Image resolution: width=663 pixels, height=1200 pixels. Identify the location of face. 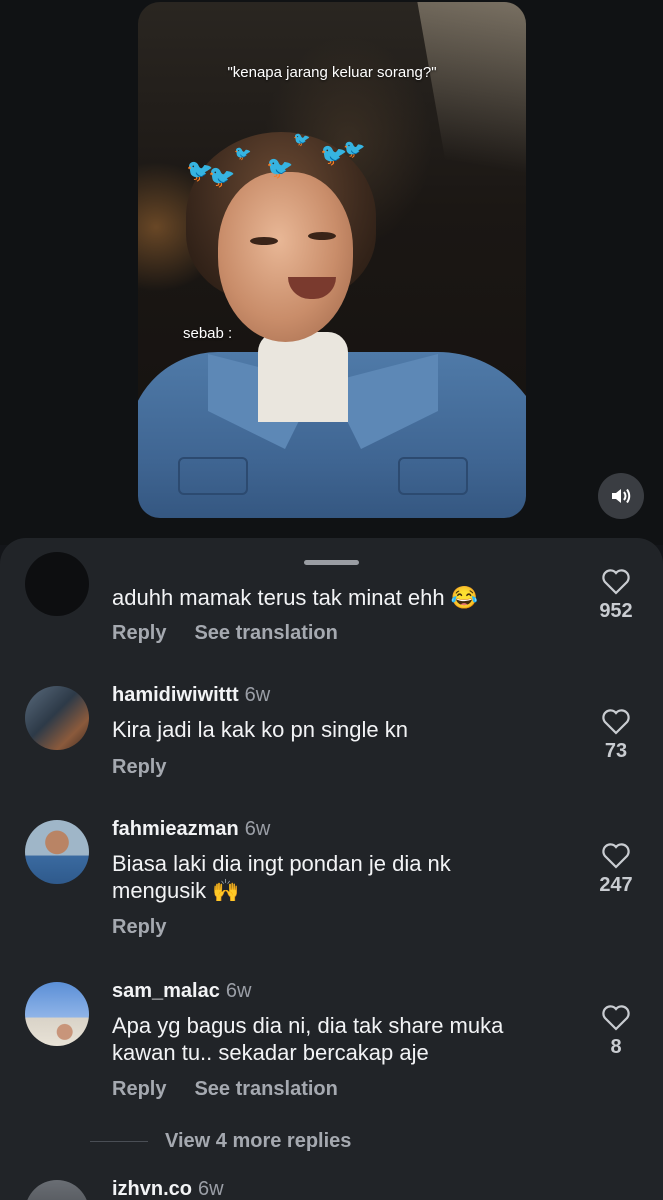
(285, 257).